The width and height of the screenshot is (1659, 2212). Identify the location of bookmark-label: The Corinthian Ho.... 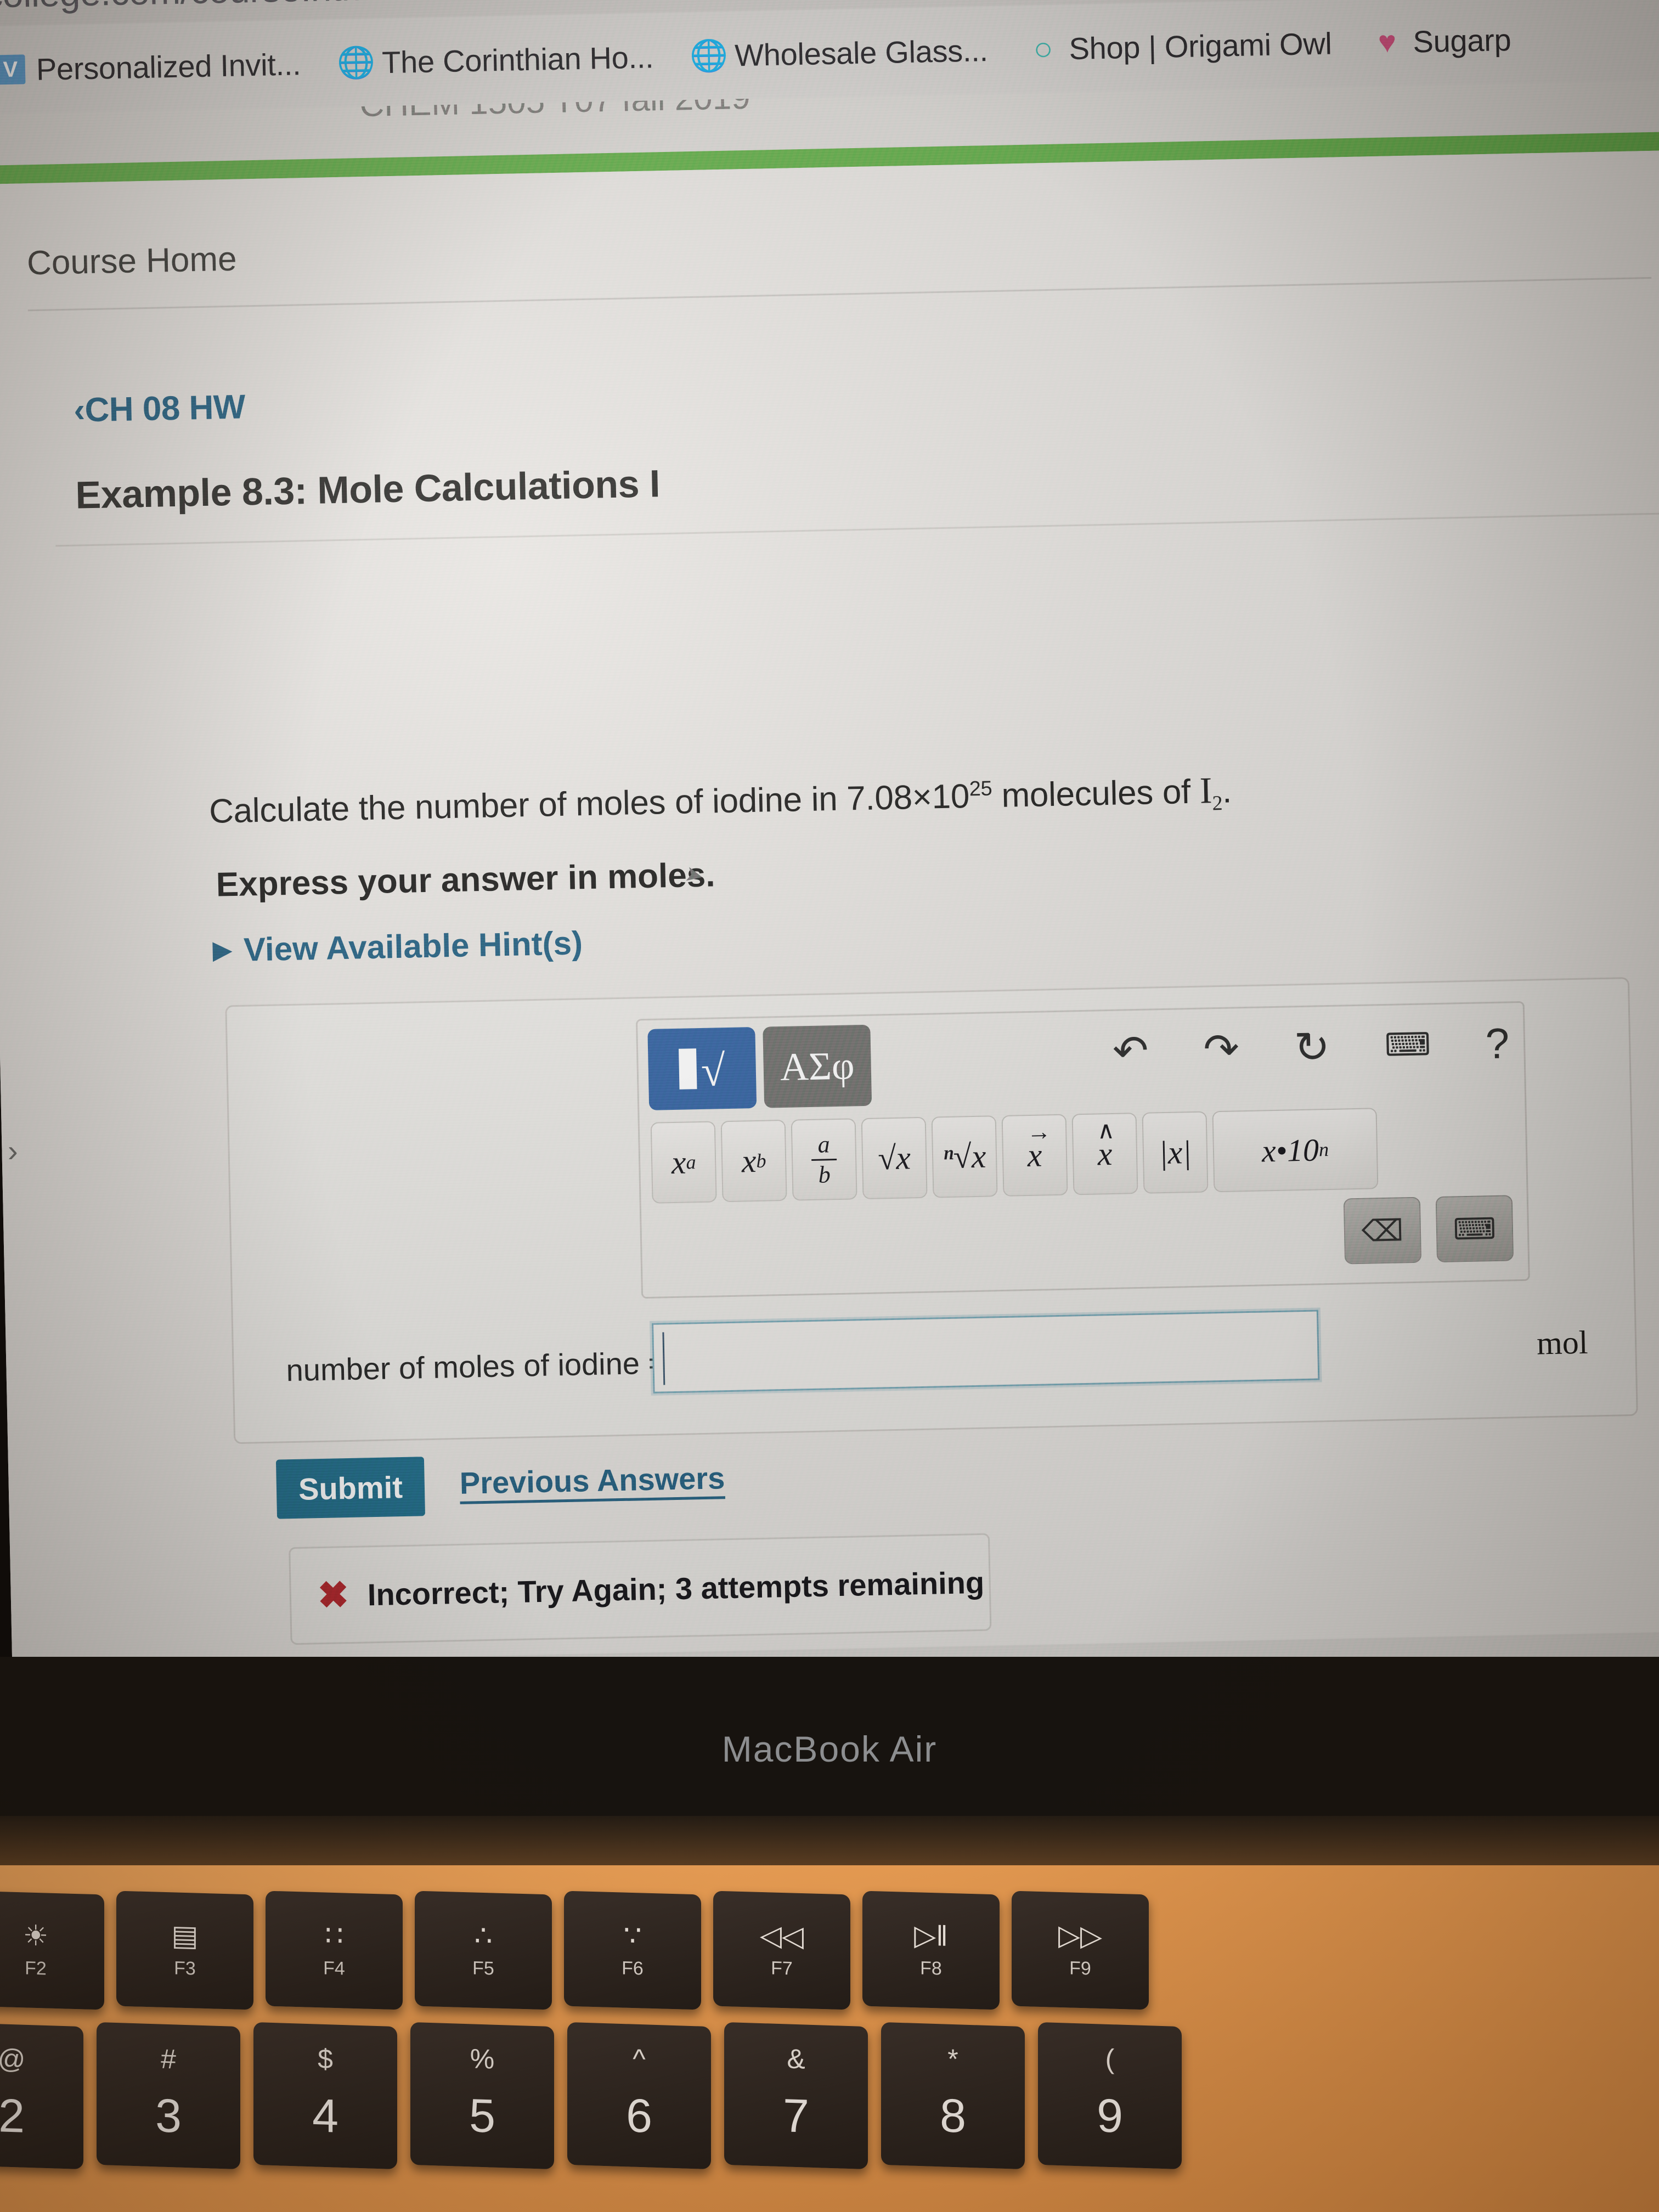
(517, 59).